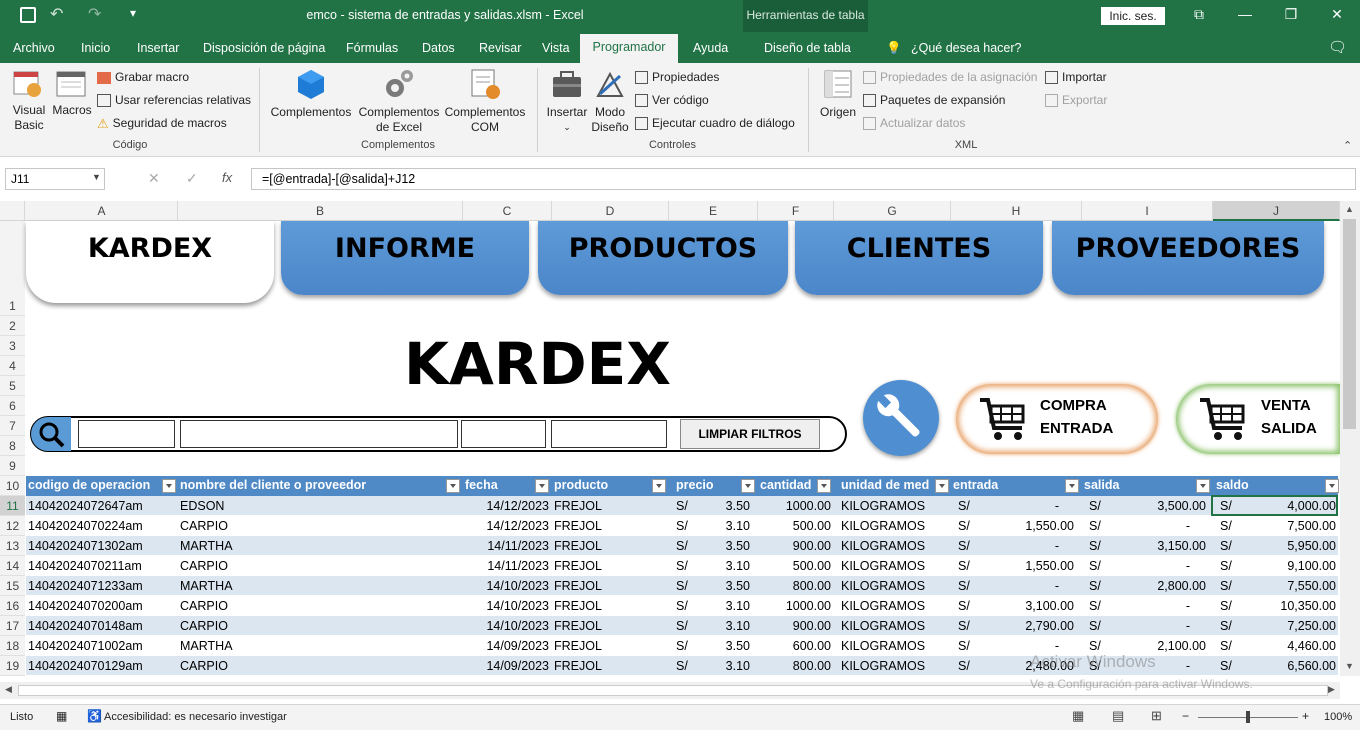 Image resolution: width=1360 pixels, height=730 pixels. What do you see at coordinates (29, 100) in the screenshot?
I see `visual-basic-button: Visual Basic` at bounding box center [29, 100].